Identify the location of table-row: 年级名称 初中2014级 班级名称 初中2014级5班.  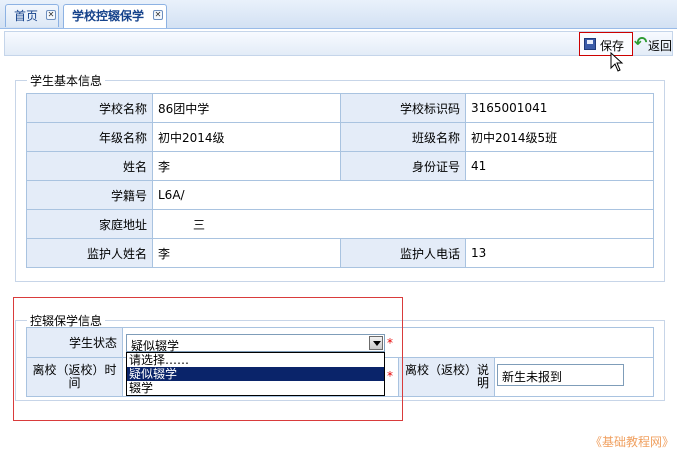
(340, 137).